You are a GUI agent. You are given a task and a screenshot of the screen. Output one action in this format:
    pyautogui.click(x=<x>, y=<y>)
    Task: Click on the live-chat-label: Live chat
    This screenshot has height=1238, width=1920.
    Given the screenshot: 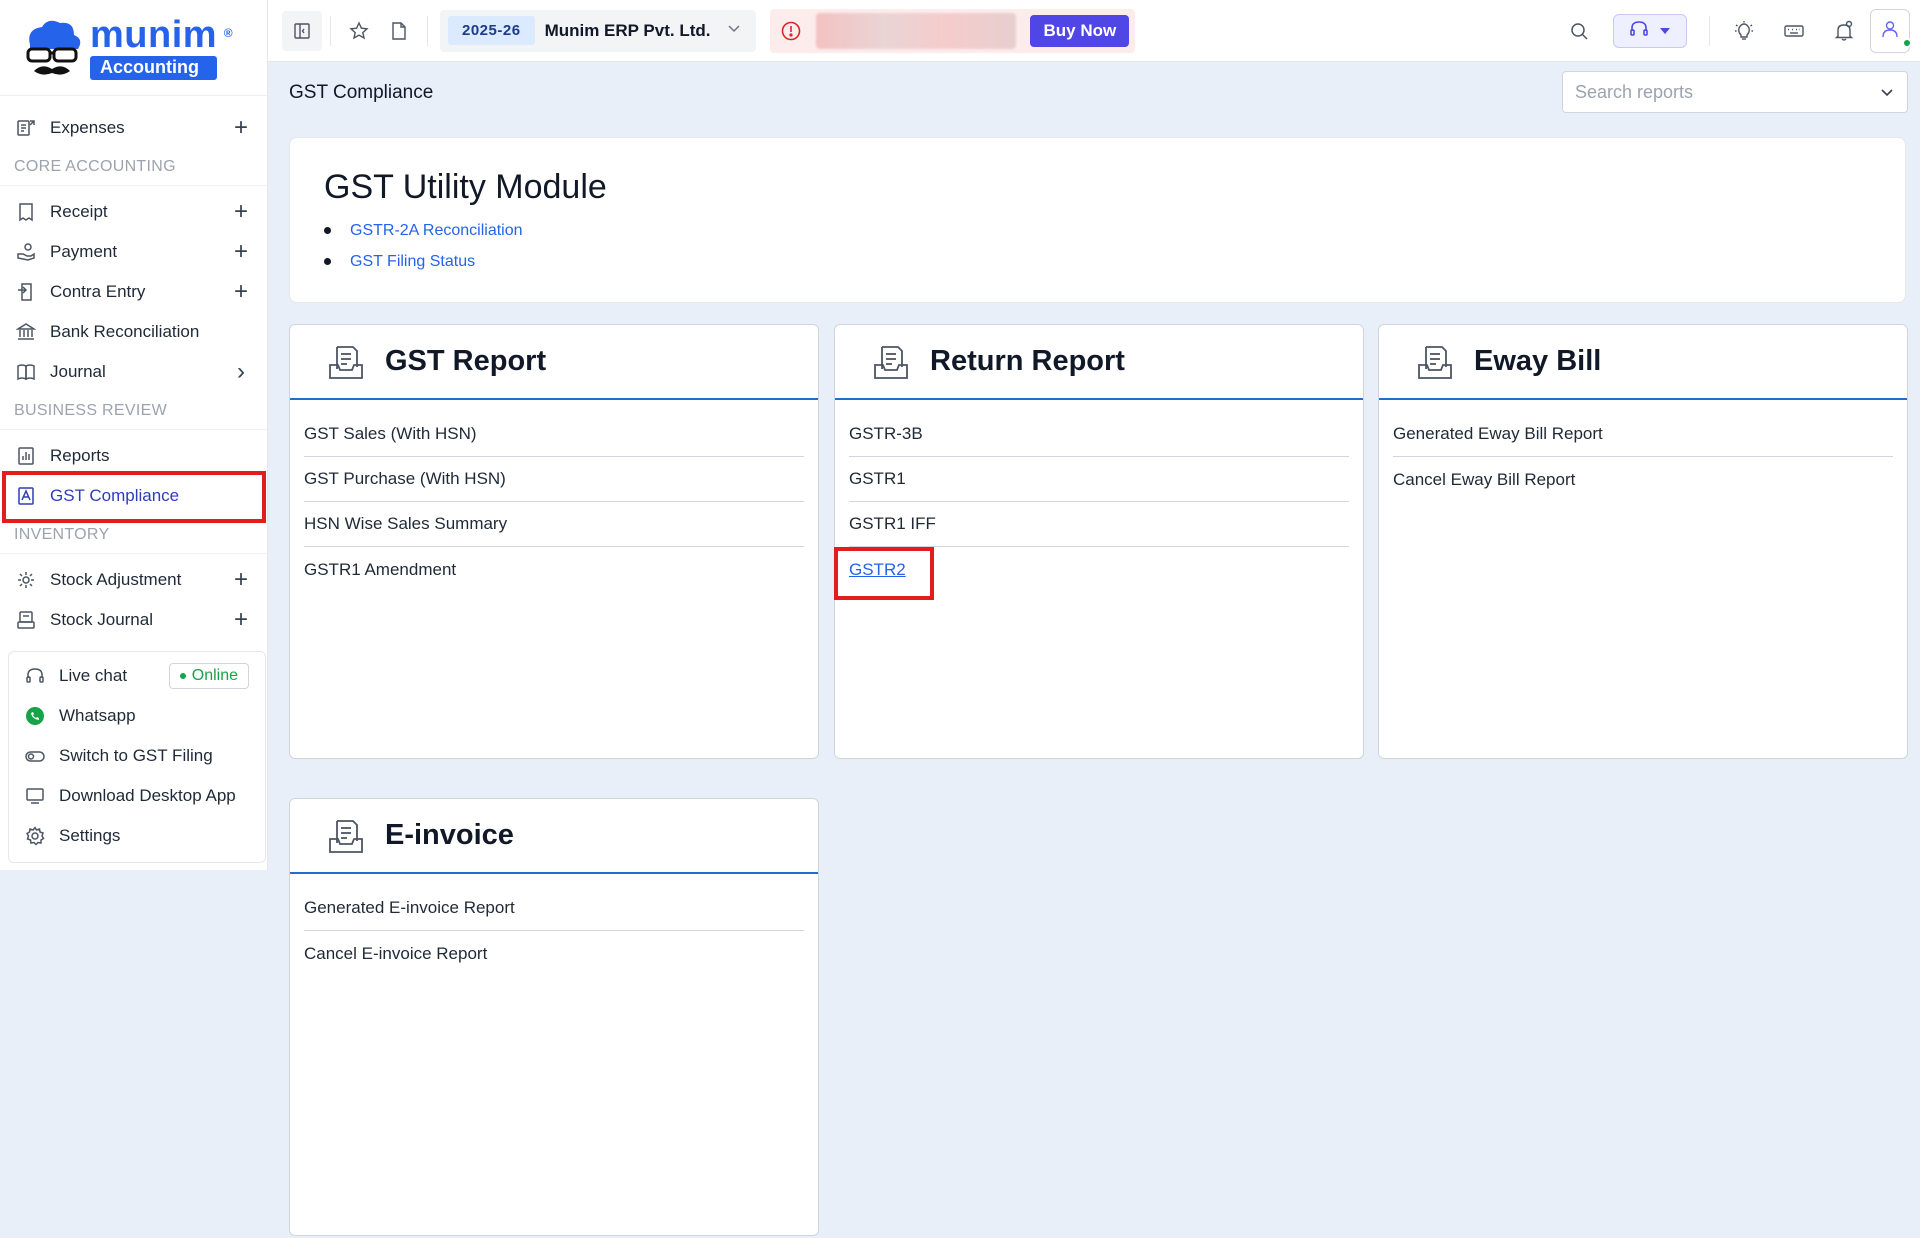 What is the action you would take?
    pyautogui.click(x=93, y=675)
    